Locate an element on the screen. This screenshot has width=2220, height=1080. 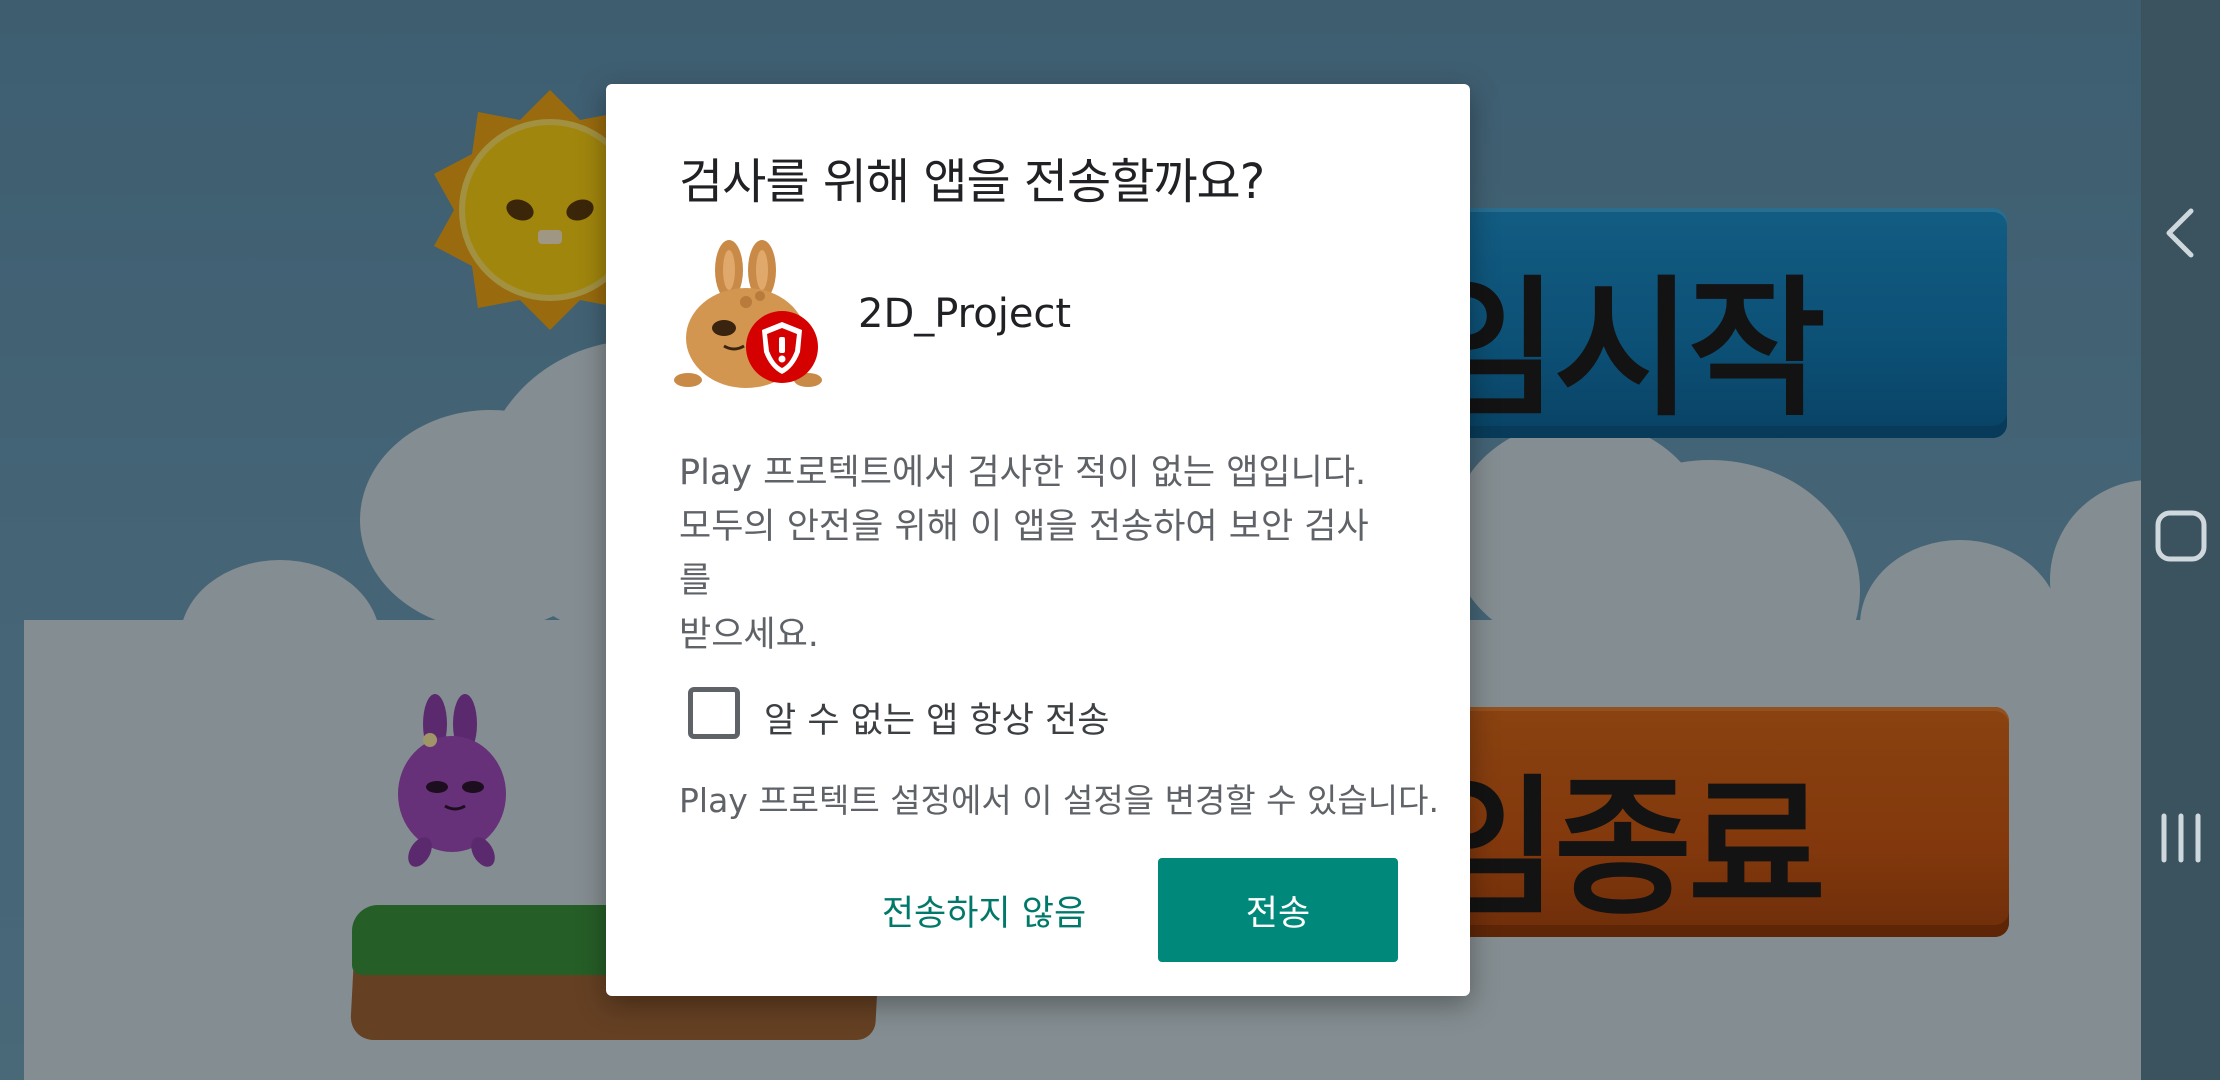
app-name: 2D_Project is located at coordinates (965, 314).